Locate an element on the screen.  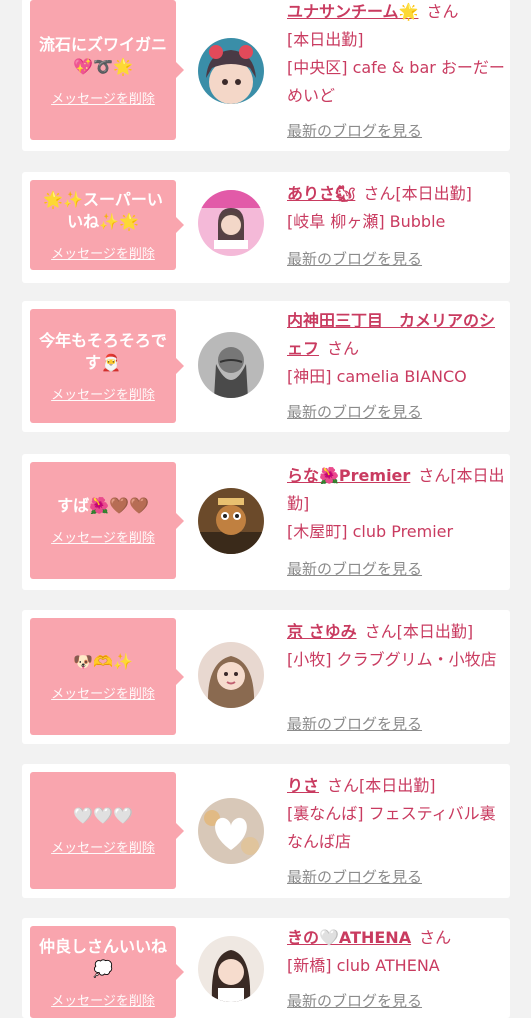
message-bubble: 今年もそろそろで す🎅 メッセージを削除 is located at coordinates (107, 366).